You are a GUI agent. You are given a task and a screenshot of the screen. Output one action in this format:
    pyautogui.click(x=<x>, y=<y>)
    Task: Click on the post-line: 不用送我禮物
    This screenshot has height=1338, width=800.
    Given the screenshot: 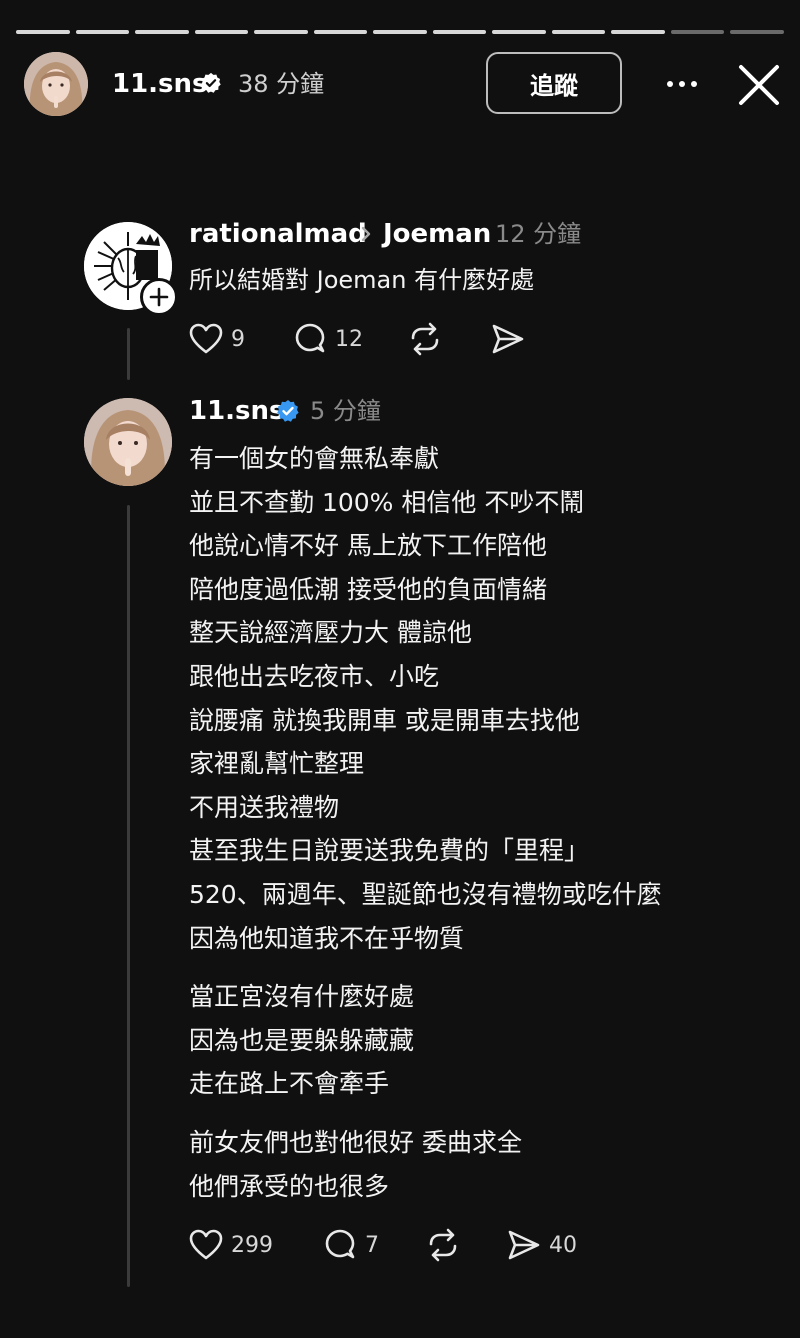 What is the action you would take?
    pyautogui.click(x=264, y=807)
    